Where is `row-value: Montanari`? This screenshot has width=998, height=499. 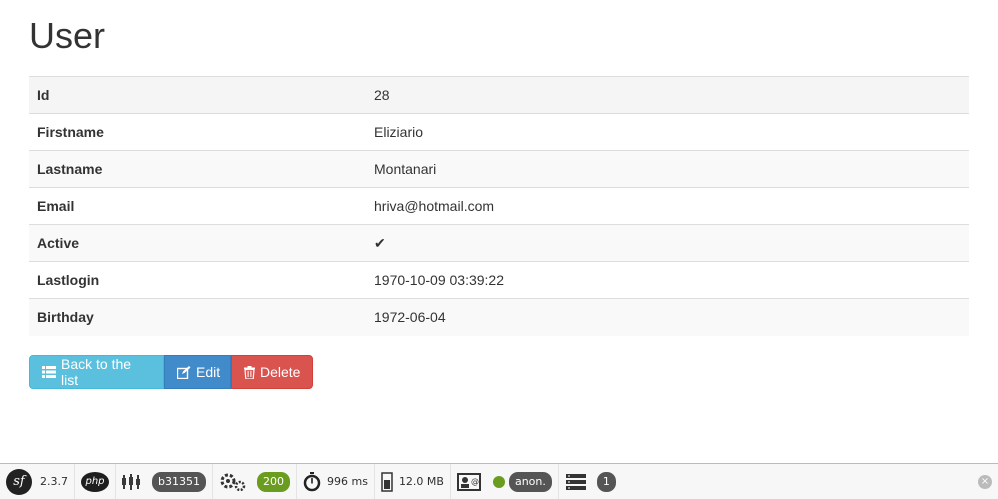
row-value: Montanari is located at coordinates (667, 169).